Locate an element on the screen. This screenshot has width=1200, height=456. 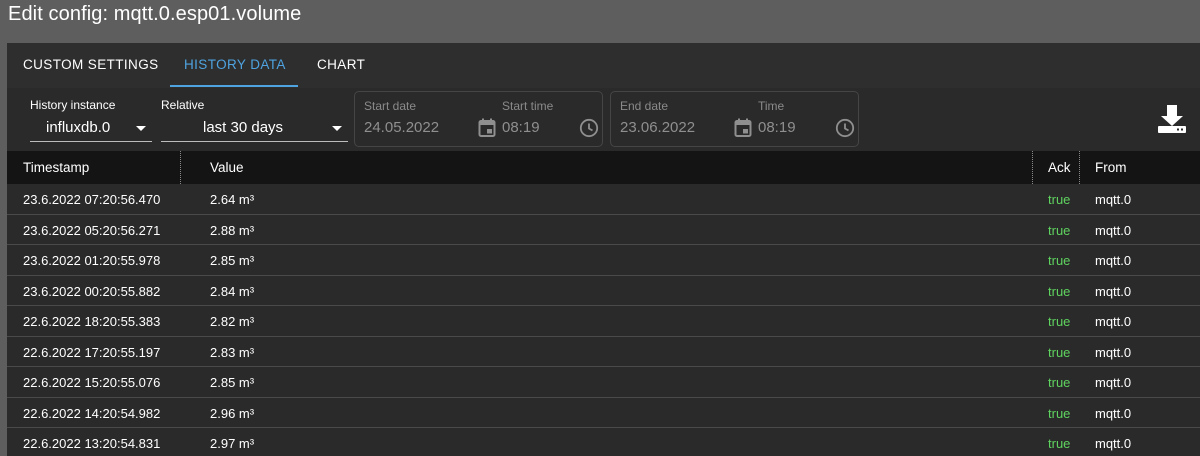
column-header-value: Value is located at coordinates (227, 167).